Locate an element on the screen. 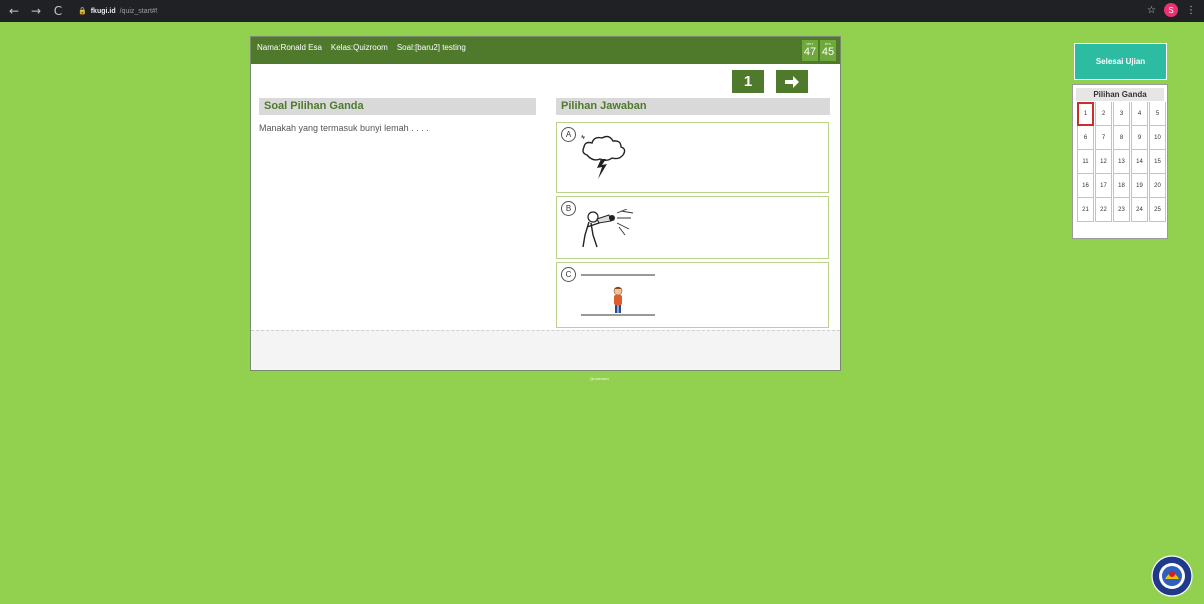 This screenshot has width=1204, height=604. question-number-cell: 21 is located at coordinates (1085, 210).